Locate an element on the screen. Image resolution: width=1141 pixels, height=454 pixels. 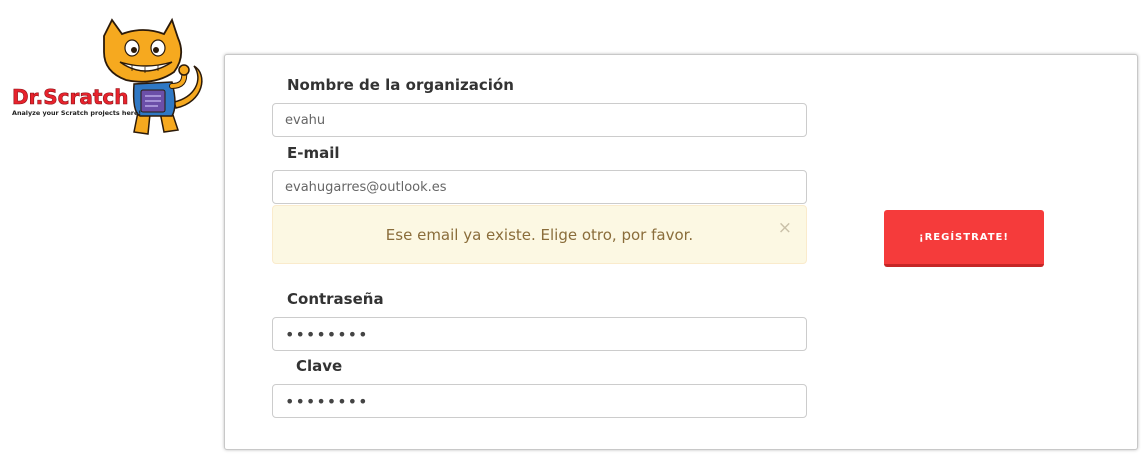
password-input: •••••••• is located at coordinates (539, 334).